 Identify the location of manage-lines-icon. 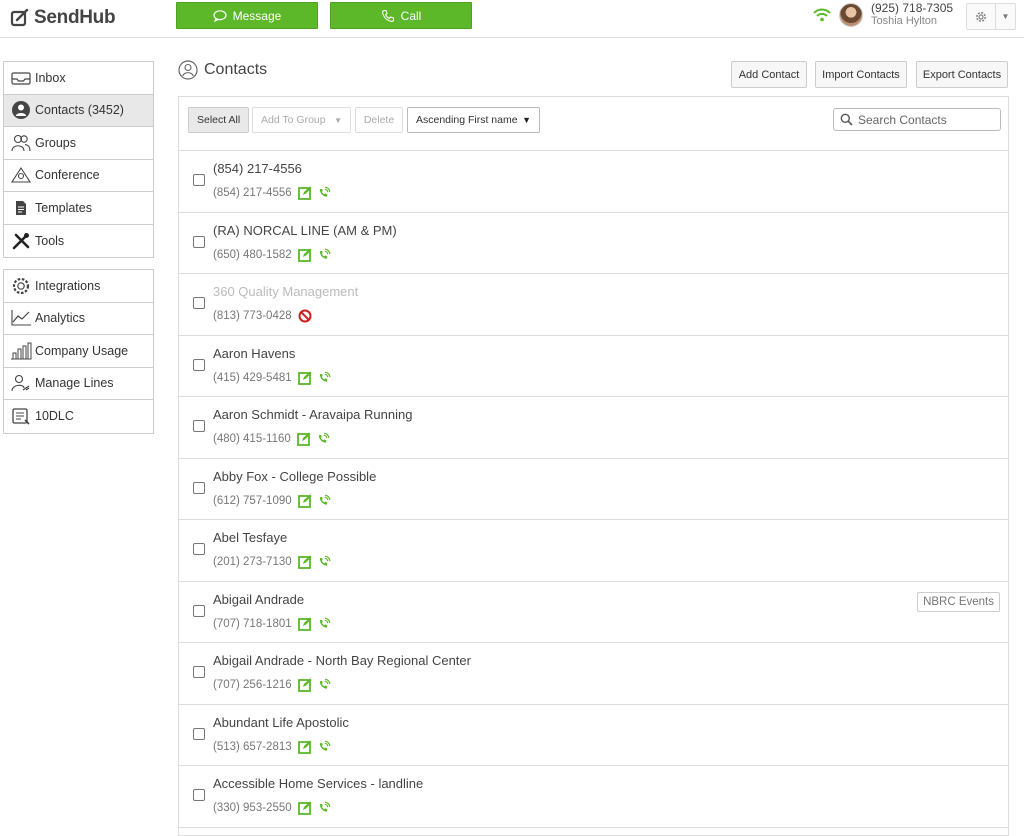
(20, 383).